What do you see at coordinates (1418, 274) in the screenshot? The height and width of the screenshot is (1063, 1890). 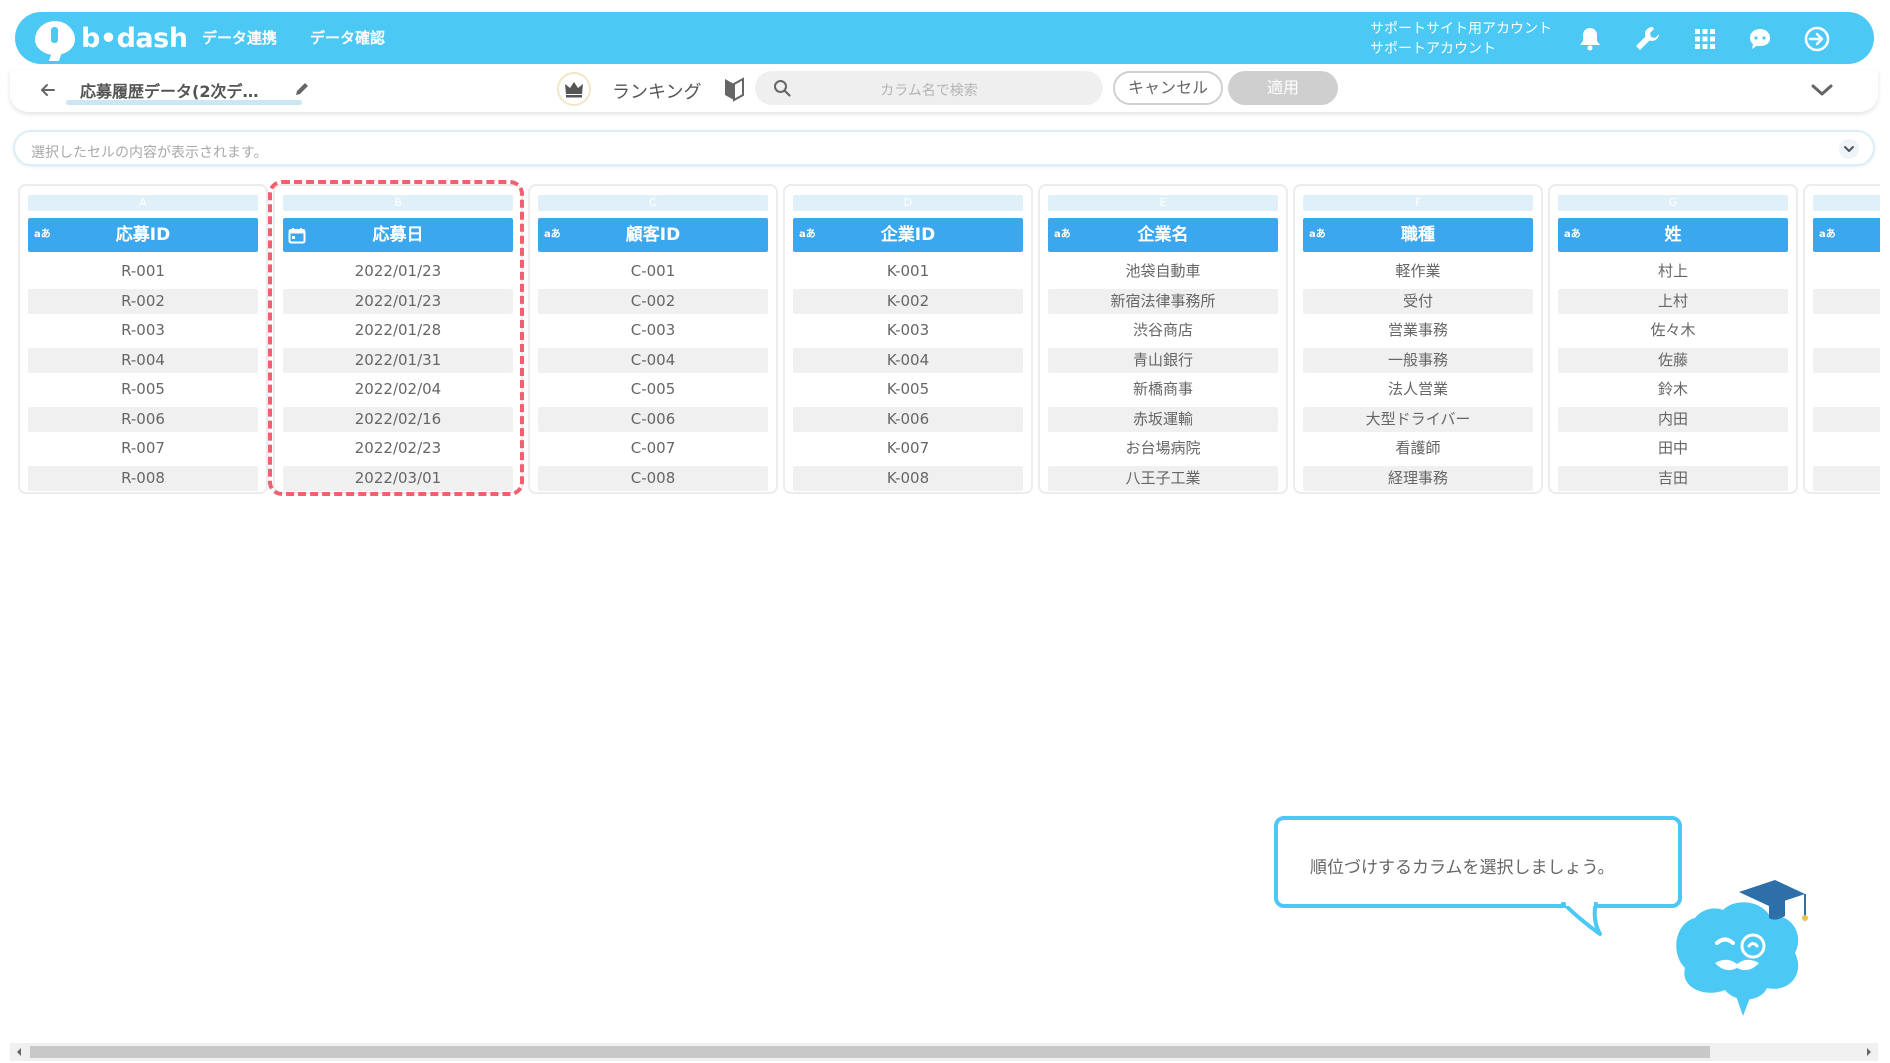 I see `table-cell: 軽作業` at bounding box center [1418, 274].